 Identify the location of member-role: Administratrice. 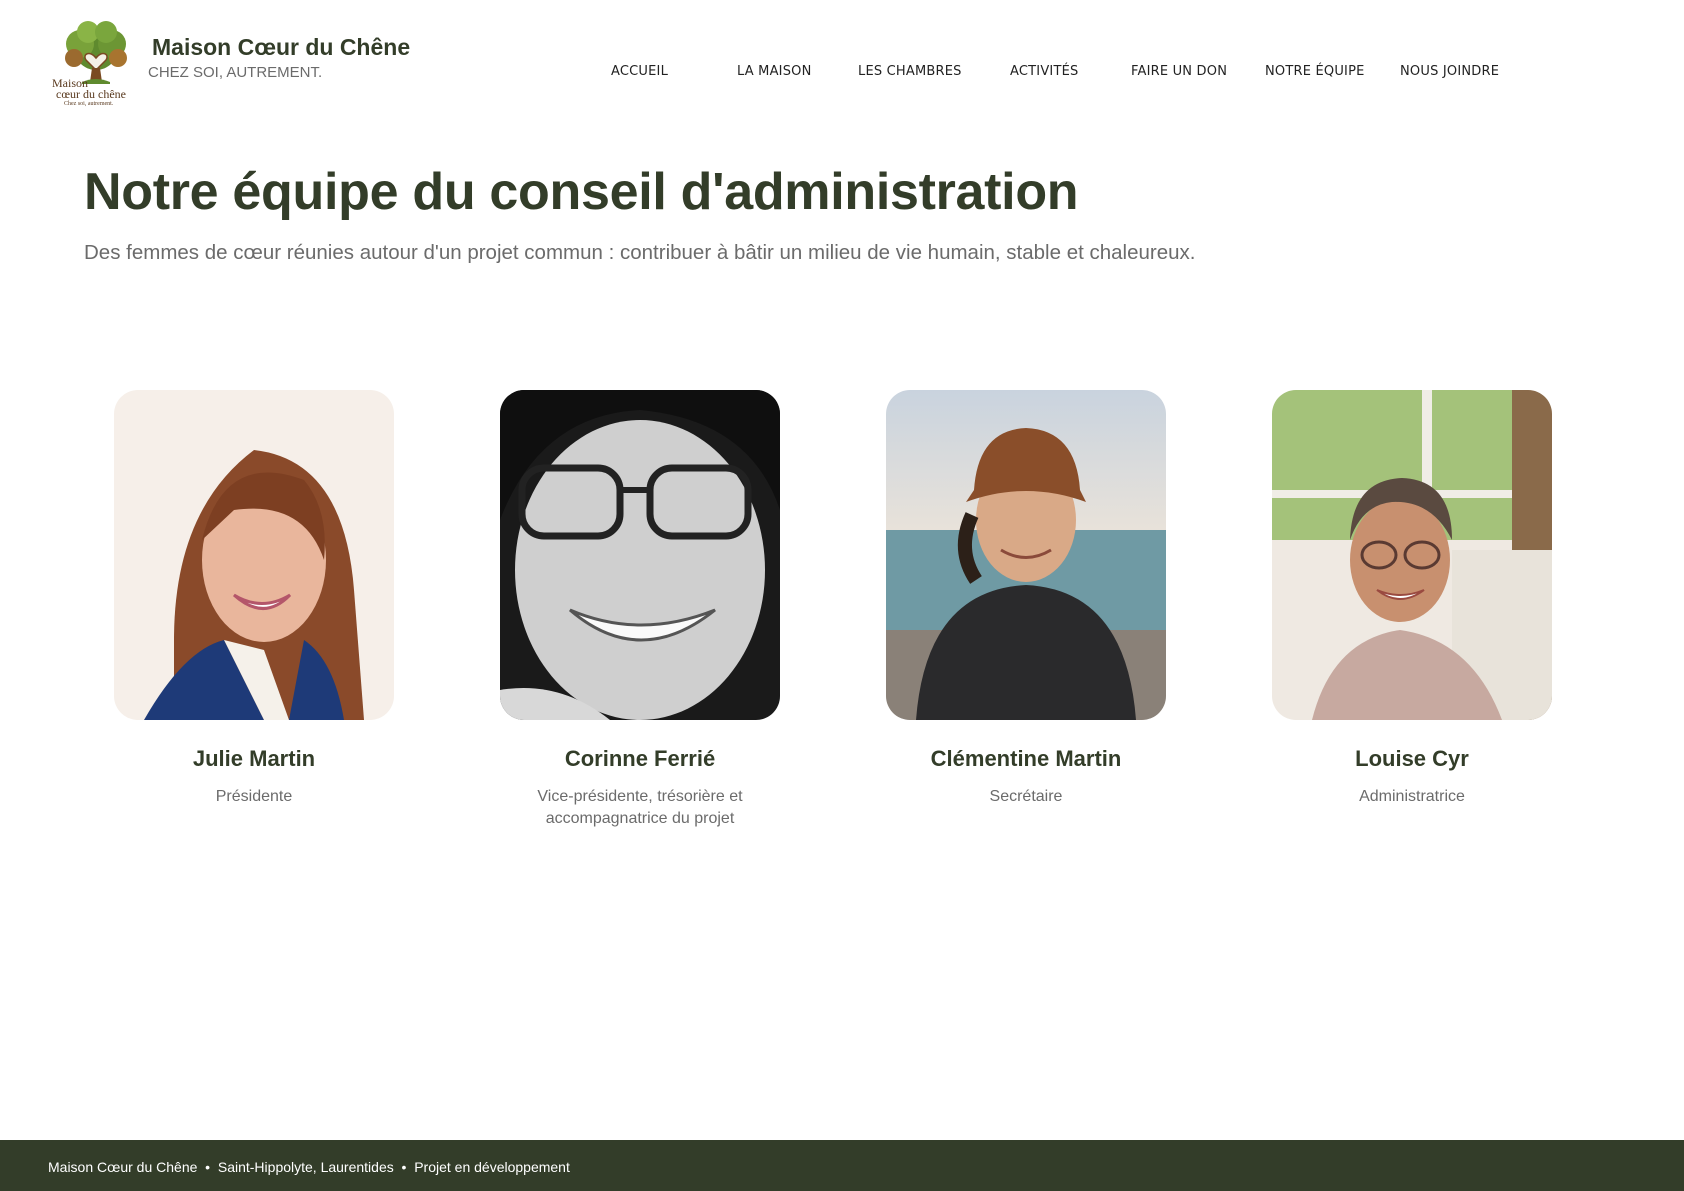
(1412, 796).